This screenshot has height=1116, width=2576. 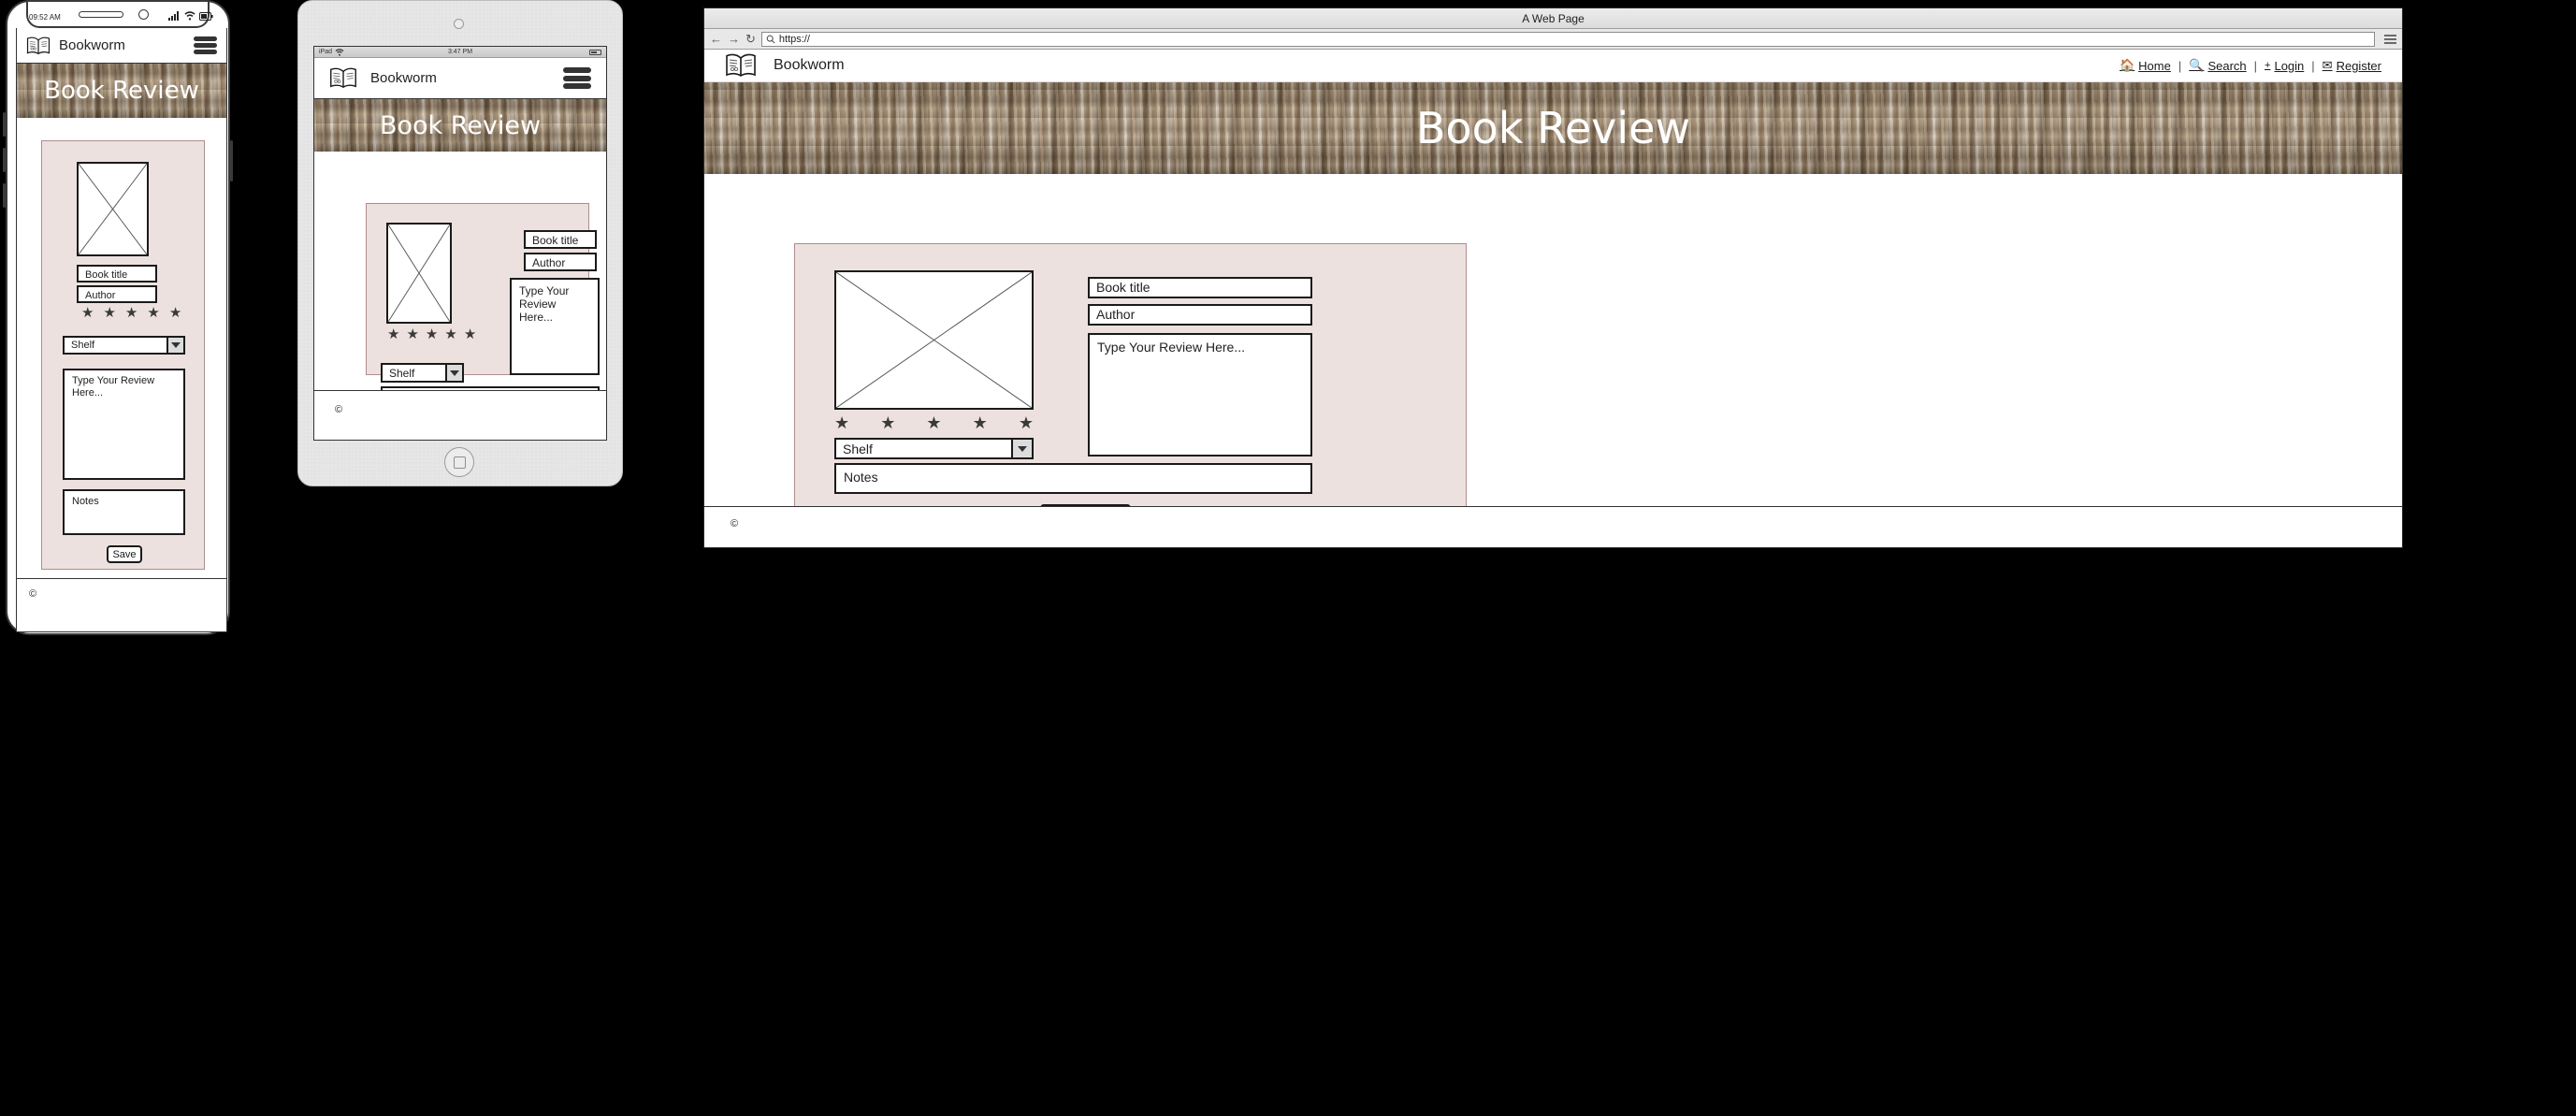 I want to click on phone-hero-banner: Book Review, so click(x=121, y=91).